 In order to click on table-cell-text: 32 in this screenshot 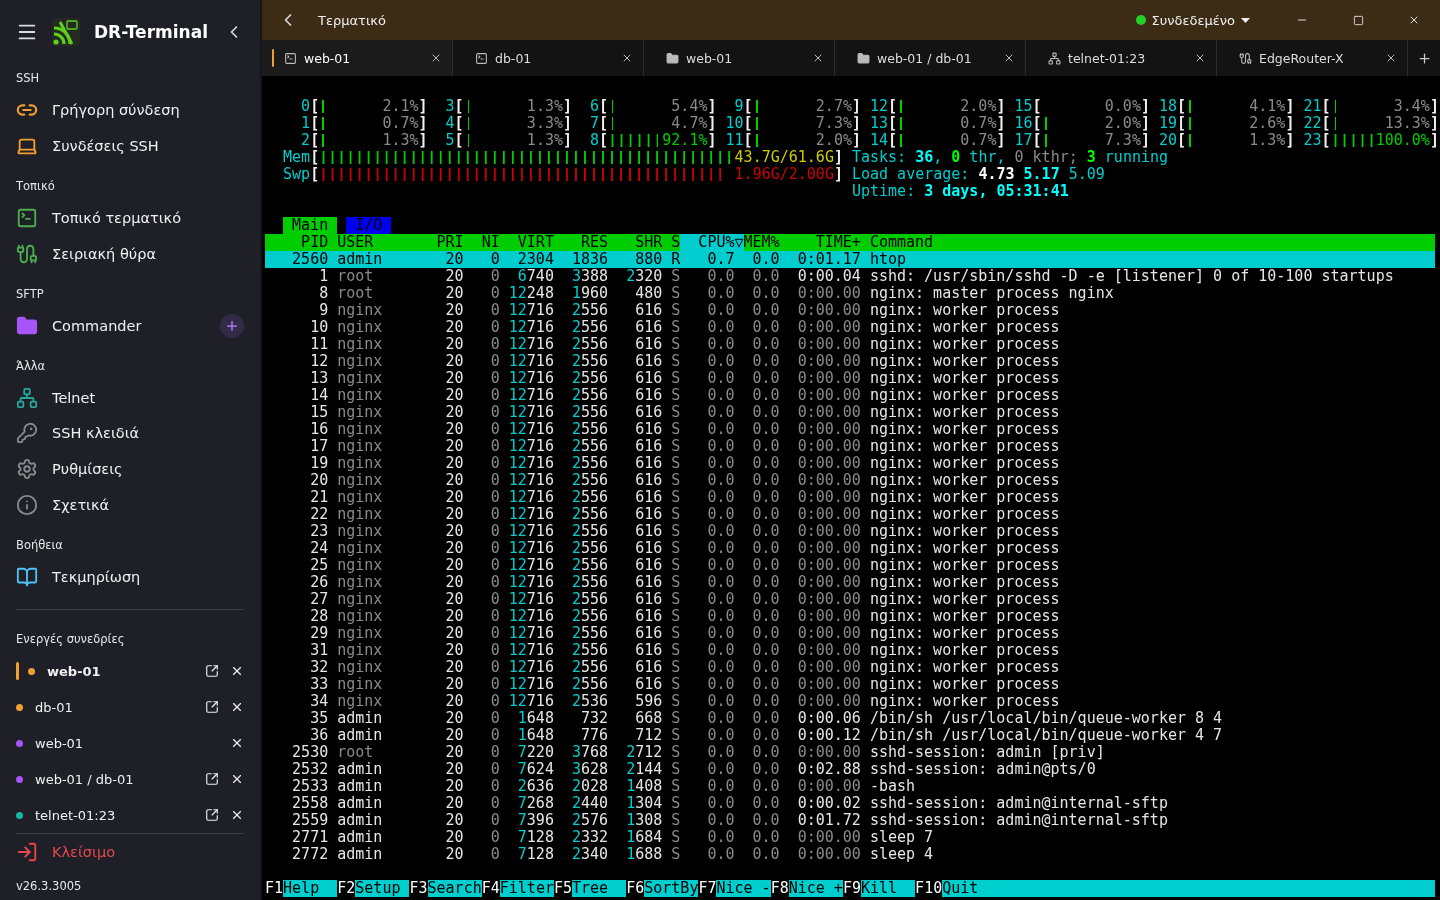, I will do `click(319, 667)`.